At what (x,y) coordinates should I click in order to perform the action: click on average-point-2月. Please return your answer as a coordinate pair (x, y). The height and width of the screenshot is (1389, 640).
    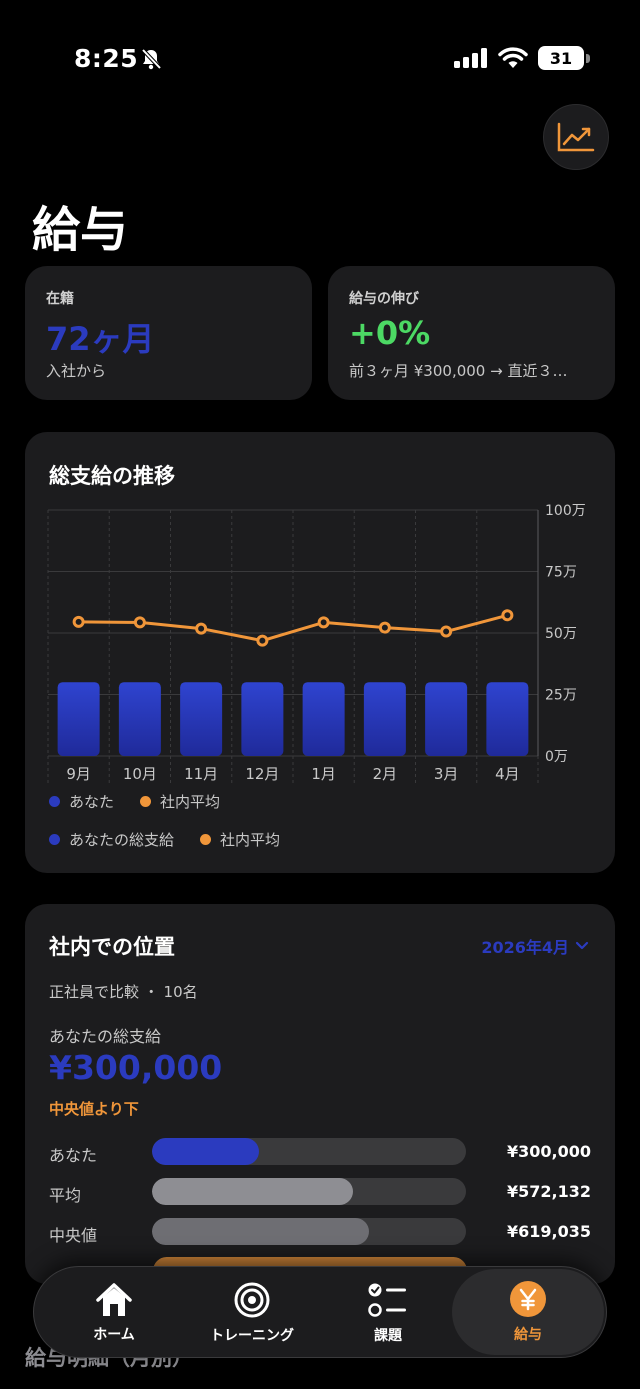
    Looking at the image, I should click on (384, 627).